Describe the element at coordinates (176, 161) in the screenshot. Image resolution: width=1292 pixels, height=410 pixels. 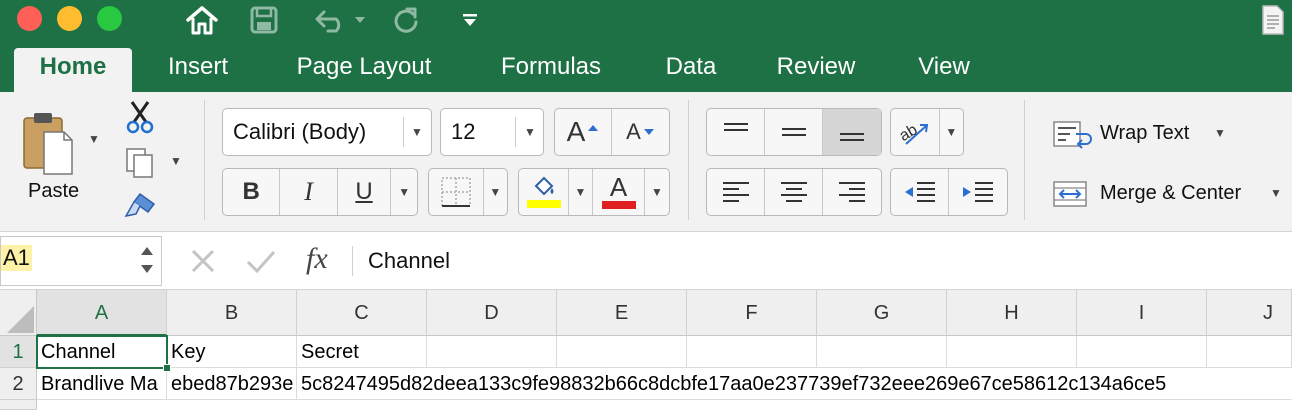
I see `copy-dropdown-icon: ▼` at that location.